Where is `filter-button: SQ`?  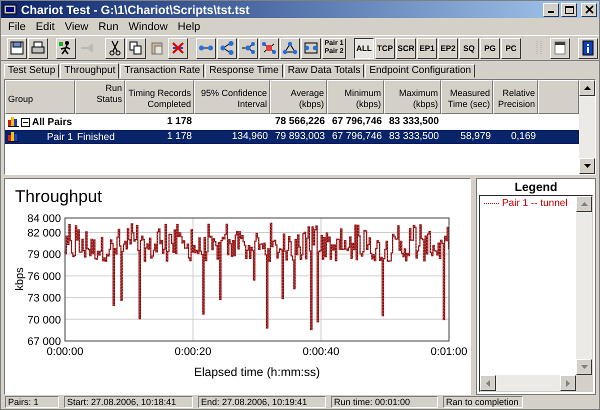
filter-button: SQ is located at coordinates (469, 48).